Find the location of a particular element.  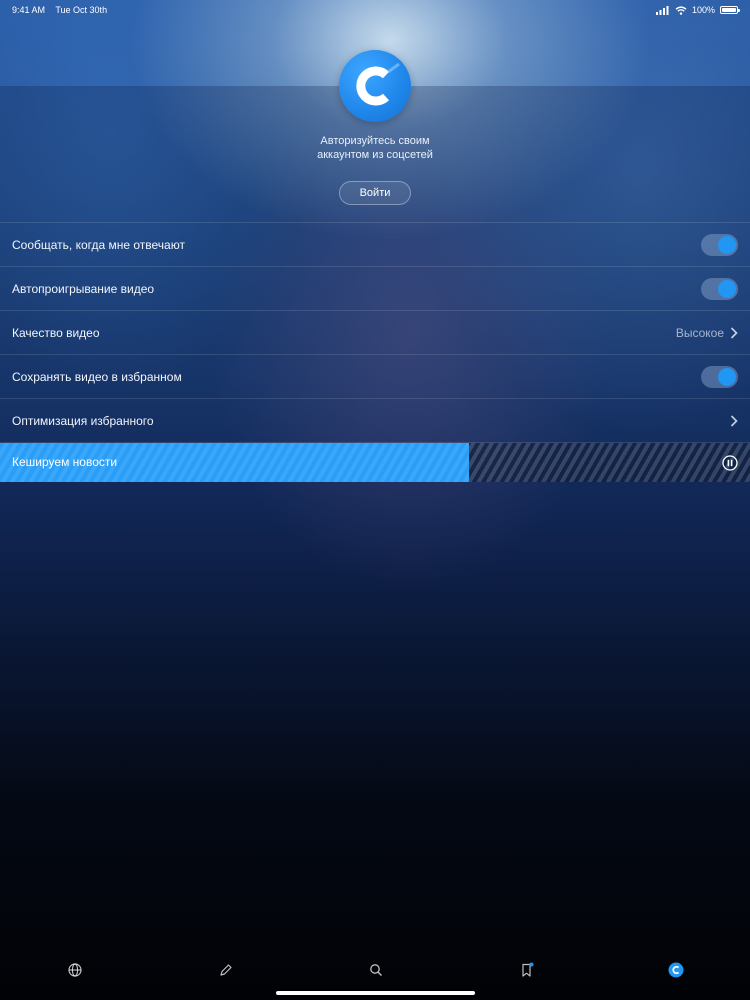

tab-globe is located at coordinates (75, 970).